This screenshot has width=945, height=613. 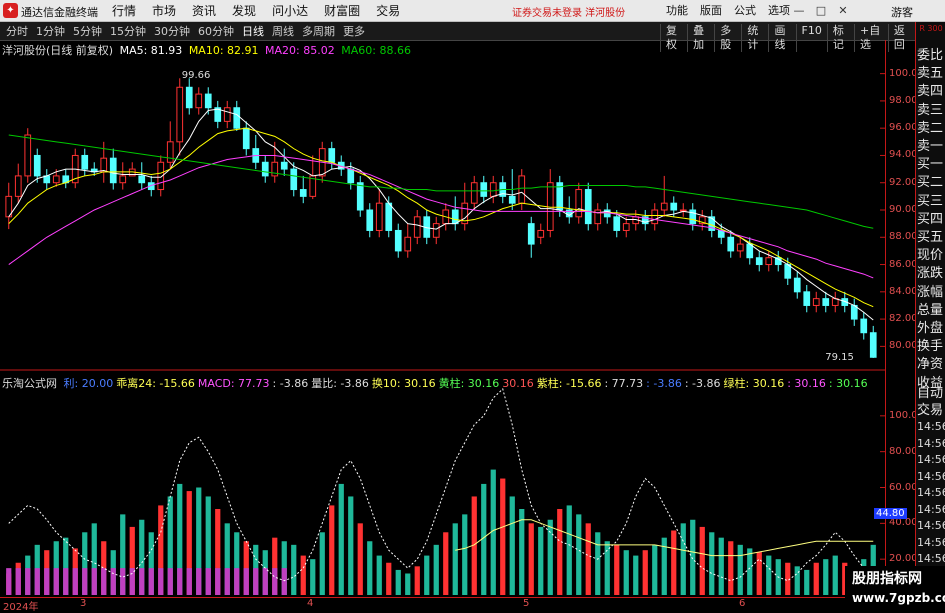 I want to click on sidebar-field-12: 涨跌, so click(x=931, y=273).